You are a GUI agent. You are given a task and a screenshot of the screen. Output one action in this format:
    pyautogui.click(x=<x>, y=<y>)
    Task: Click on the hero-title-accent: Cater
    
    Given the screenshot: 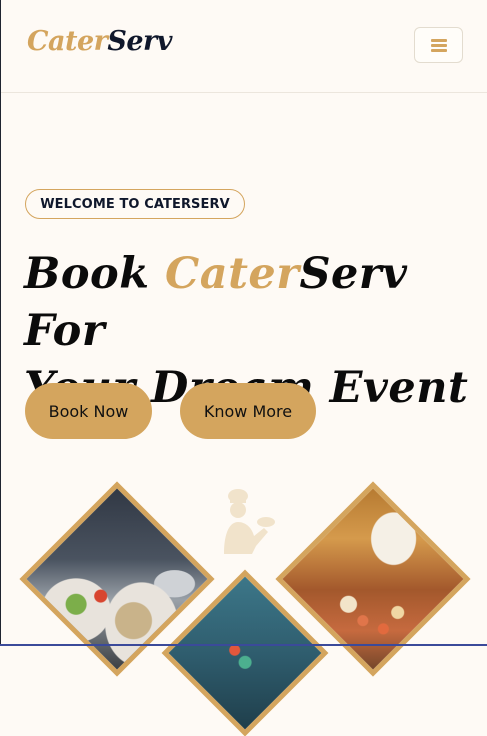 What is the action you would take?
    pyautogui.click(x=232, y=274)
    